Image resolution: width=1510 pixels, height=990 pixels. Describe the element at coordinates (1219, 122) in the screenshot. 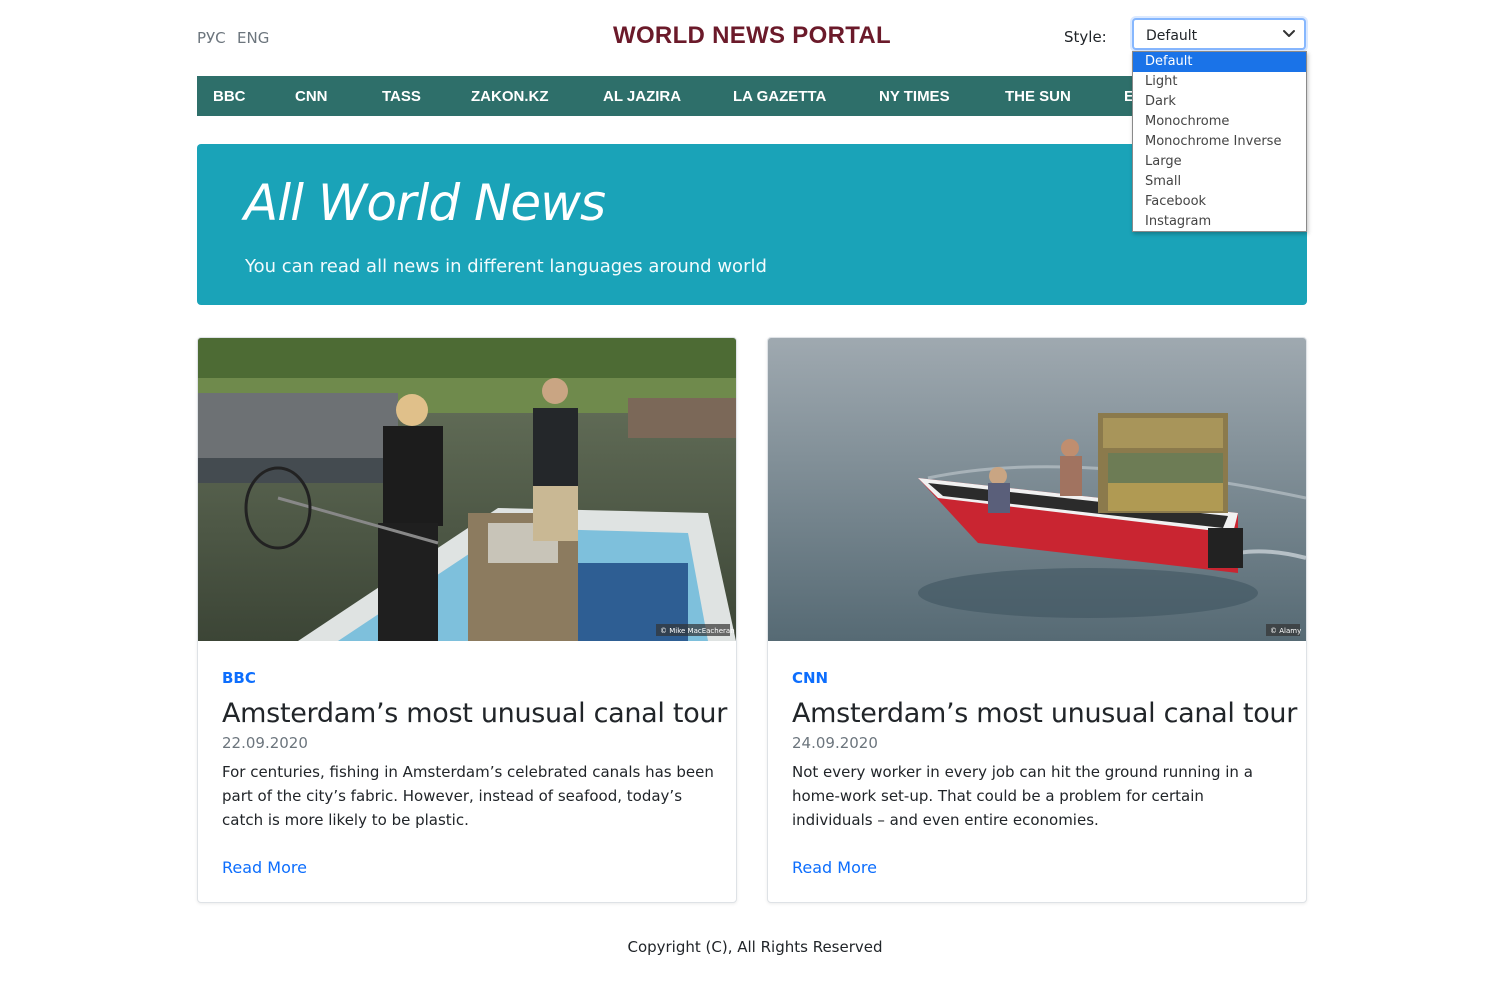

I see `style-option-monochrome: Monochrome` at that location.